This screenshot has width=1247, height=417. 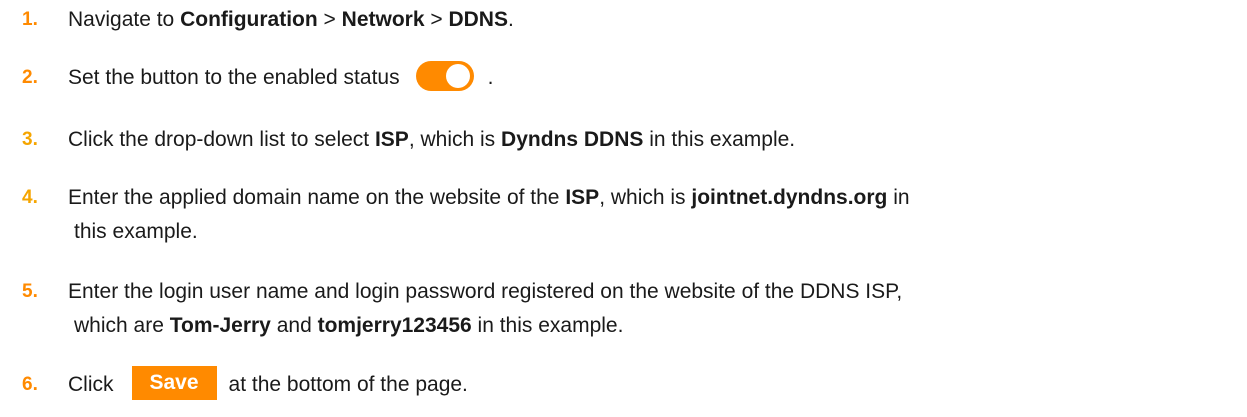 I want to click on step-number: 6., so click(x=30, y=384).